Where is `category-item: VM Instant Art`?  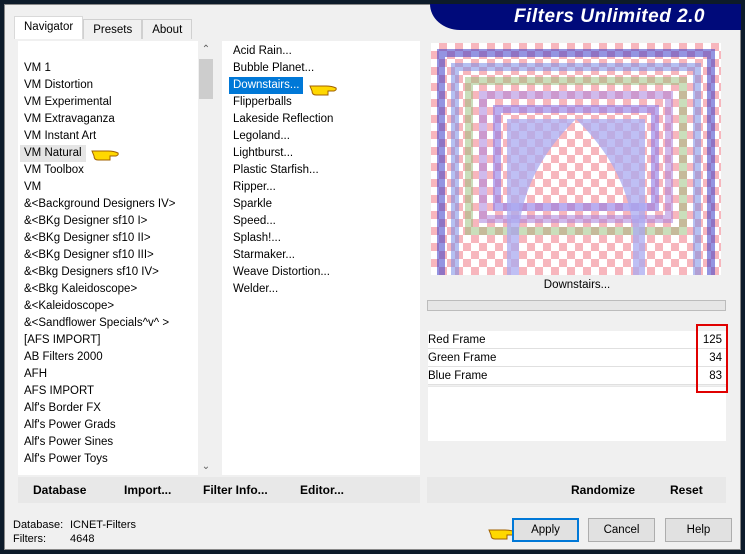
category-item: VM Instant Art is located at coordinates (109, 136).